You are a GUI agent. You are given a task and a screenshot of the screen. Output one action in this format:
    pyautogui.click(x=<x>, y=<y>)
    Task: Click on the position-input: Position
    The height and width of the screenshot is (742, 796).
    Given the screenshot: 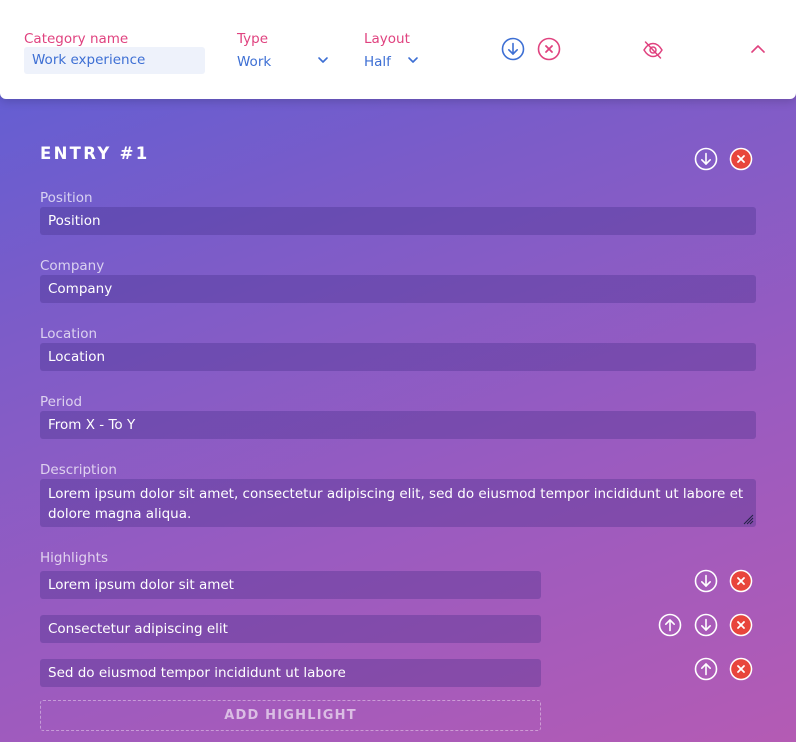 What is the action you would take?
    pyautogui.click(x=398, y=221)
    